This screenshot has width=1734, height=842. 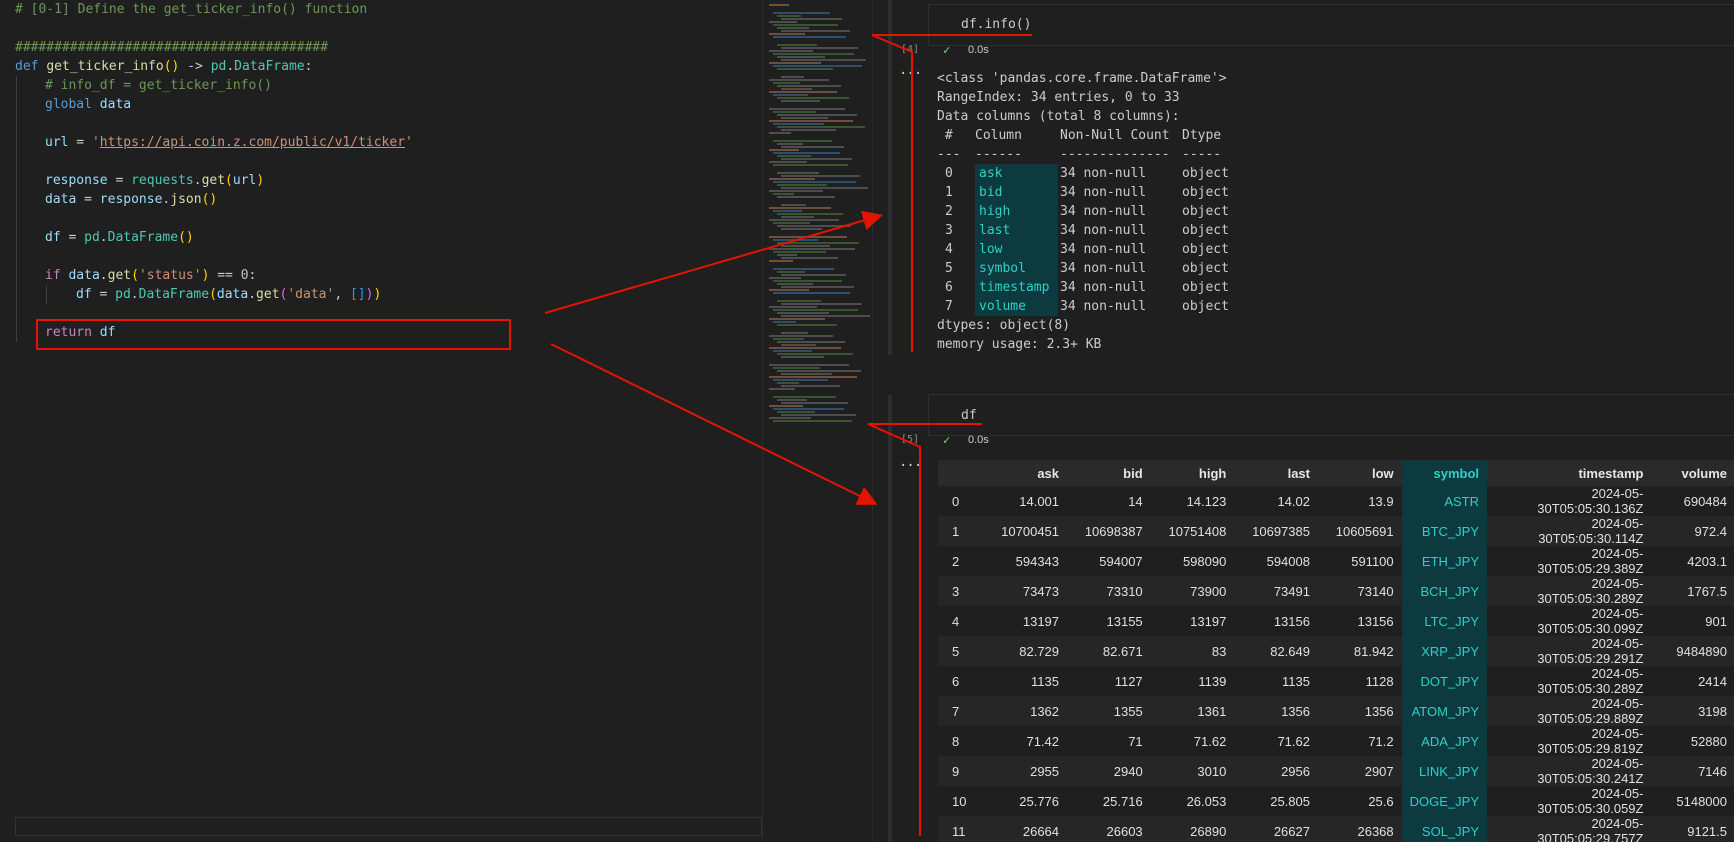 What do you see at coordinates (961, 501) in the screenshot?
I see `table-cell: 0` at bounding box center [961, 501].